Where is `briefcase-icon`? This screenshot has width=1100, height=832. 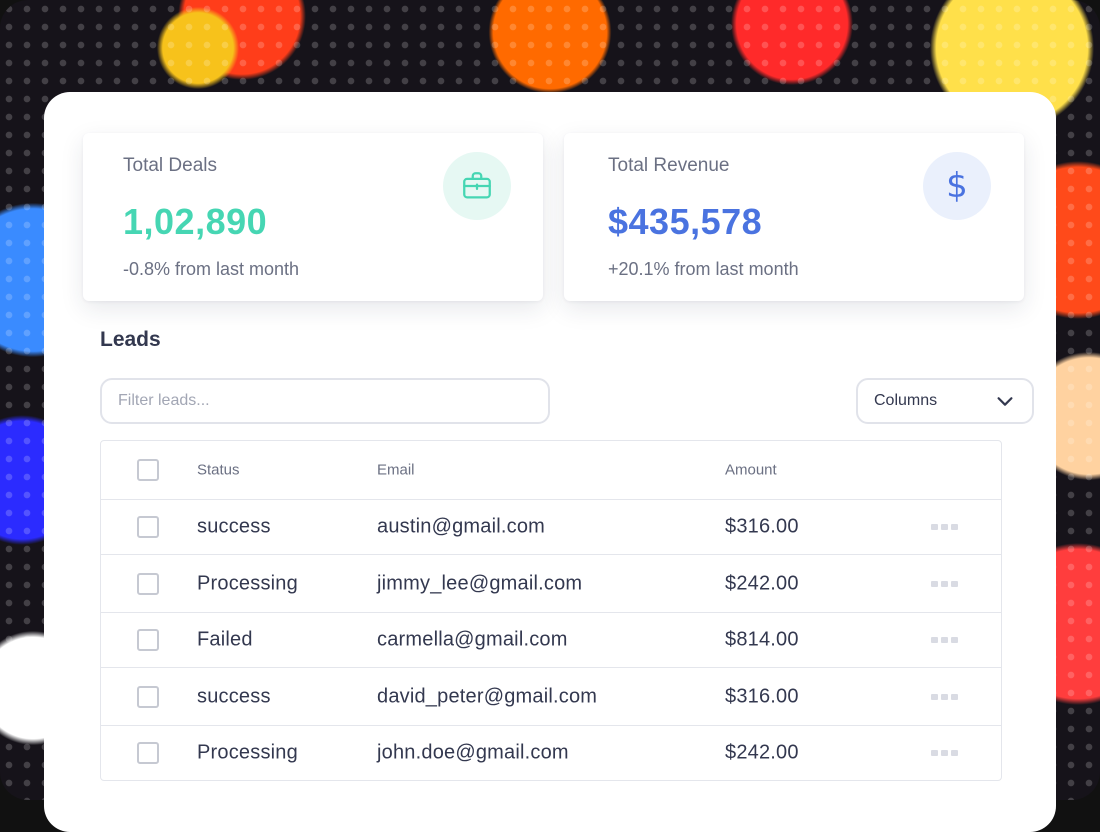 briefcase-icon is located at coordinates (477, 186).